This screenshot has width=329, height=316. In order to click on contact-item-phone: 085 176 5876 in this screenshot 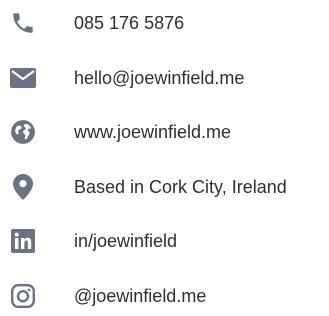, I will do `click(164, 23)`.